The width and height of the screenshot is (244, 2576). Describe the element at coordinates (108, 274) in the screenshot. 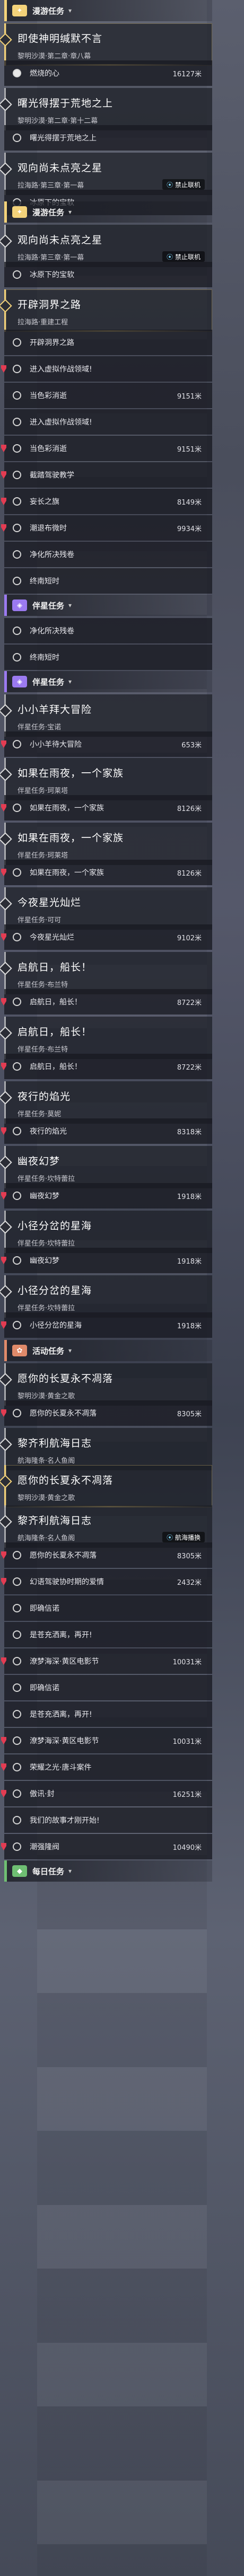

I see `quest-step: 冰原下的宝软` at that location.